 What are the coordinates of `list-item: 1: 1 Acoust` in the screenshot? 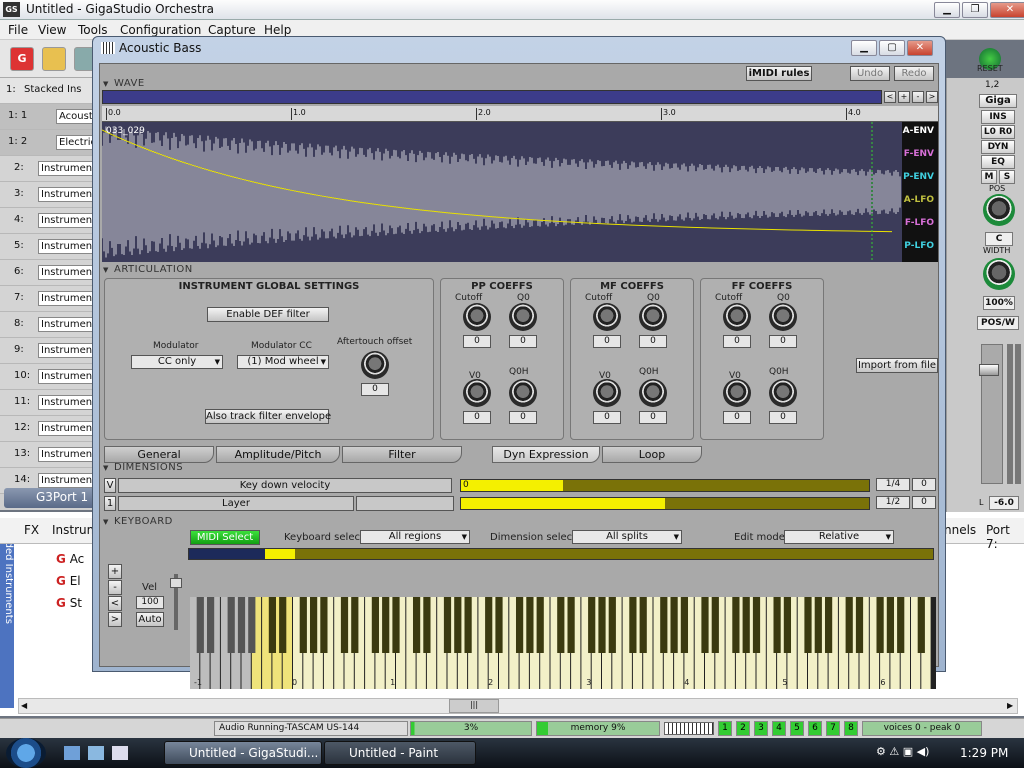 It's located at (48, 117).